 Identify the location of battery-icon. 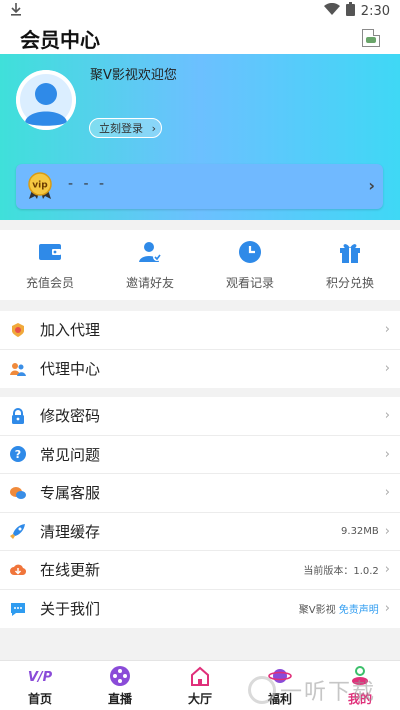
(350, 11).